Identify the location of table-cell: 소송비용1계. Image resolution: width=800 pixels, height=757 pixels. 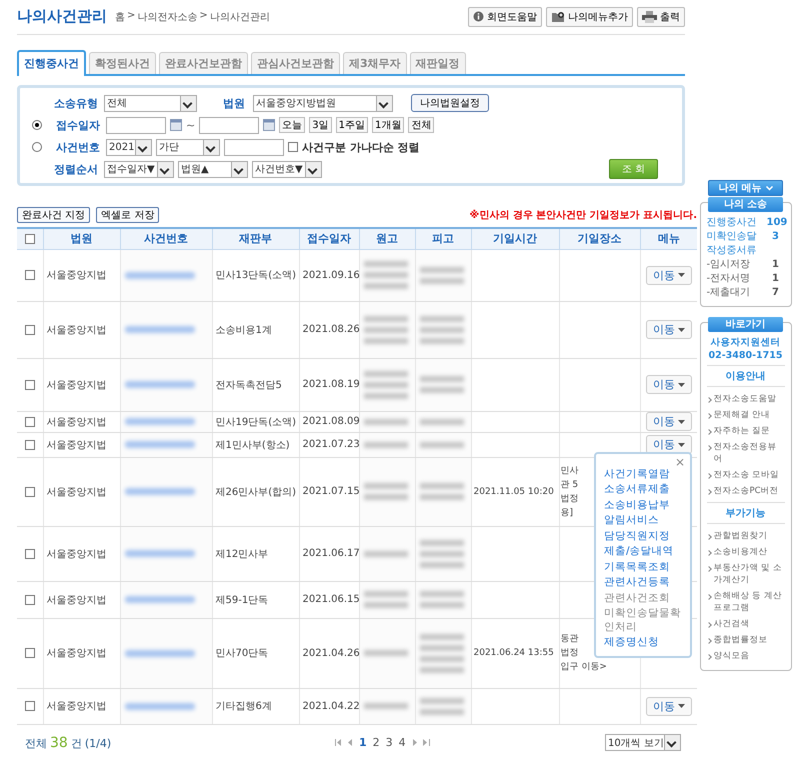
(255, 329).